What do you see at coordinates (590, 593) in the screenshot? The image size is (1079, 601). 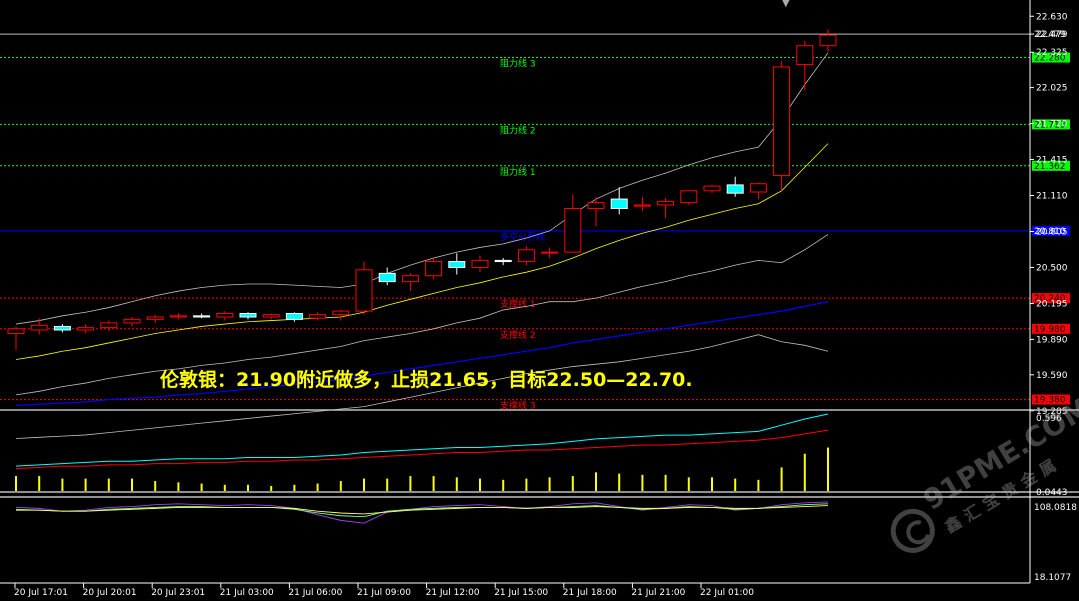 I see `x-tick-label: 21 Jul 18:00` at bounding box center [590, 593].